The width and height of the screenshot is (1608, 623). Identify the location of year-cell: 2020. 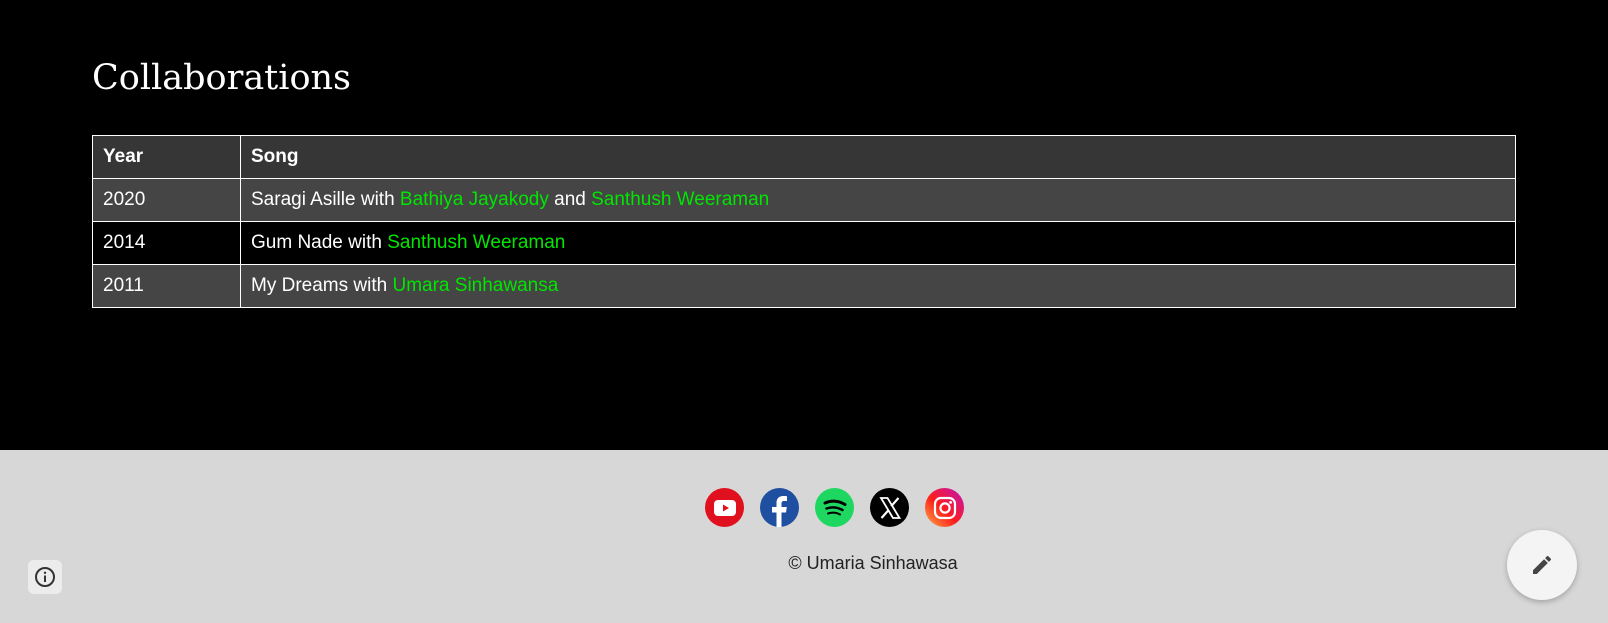
(166, 200).